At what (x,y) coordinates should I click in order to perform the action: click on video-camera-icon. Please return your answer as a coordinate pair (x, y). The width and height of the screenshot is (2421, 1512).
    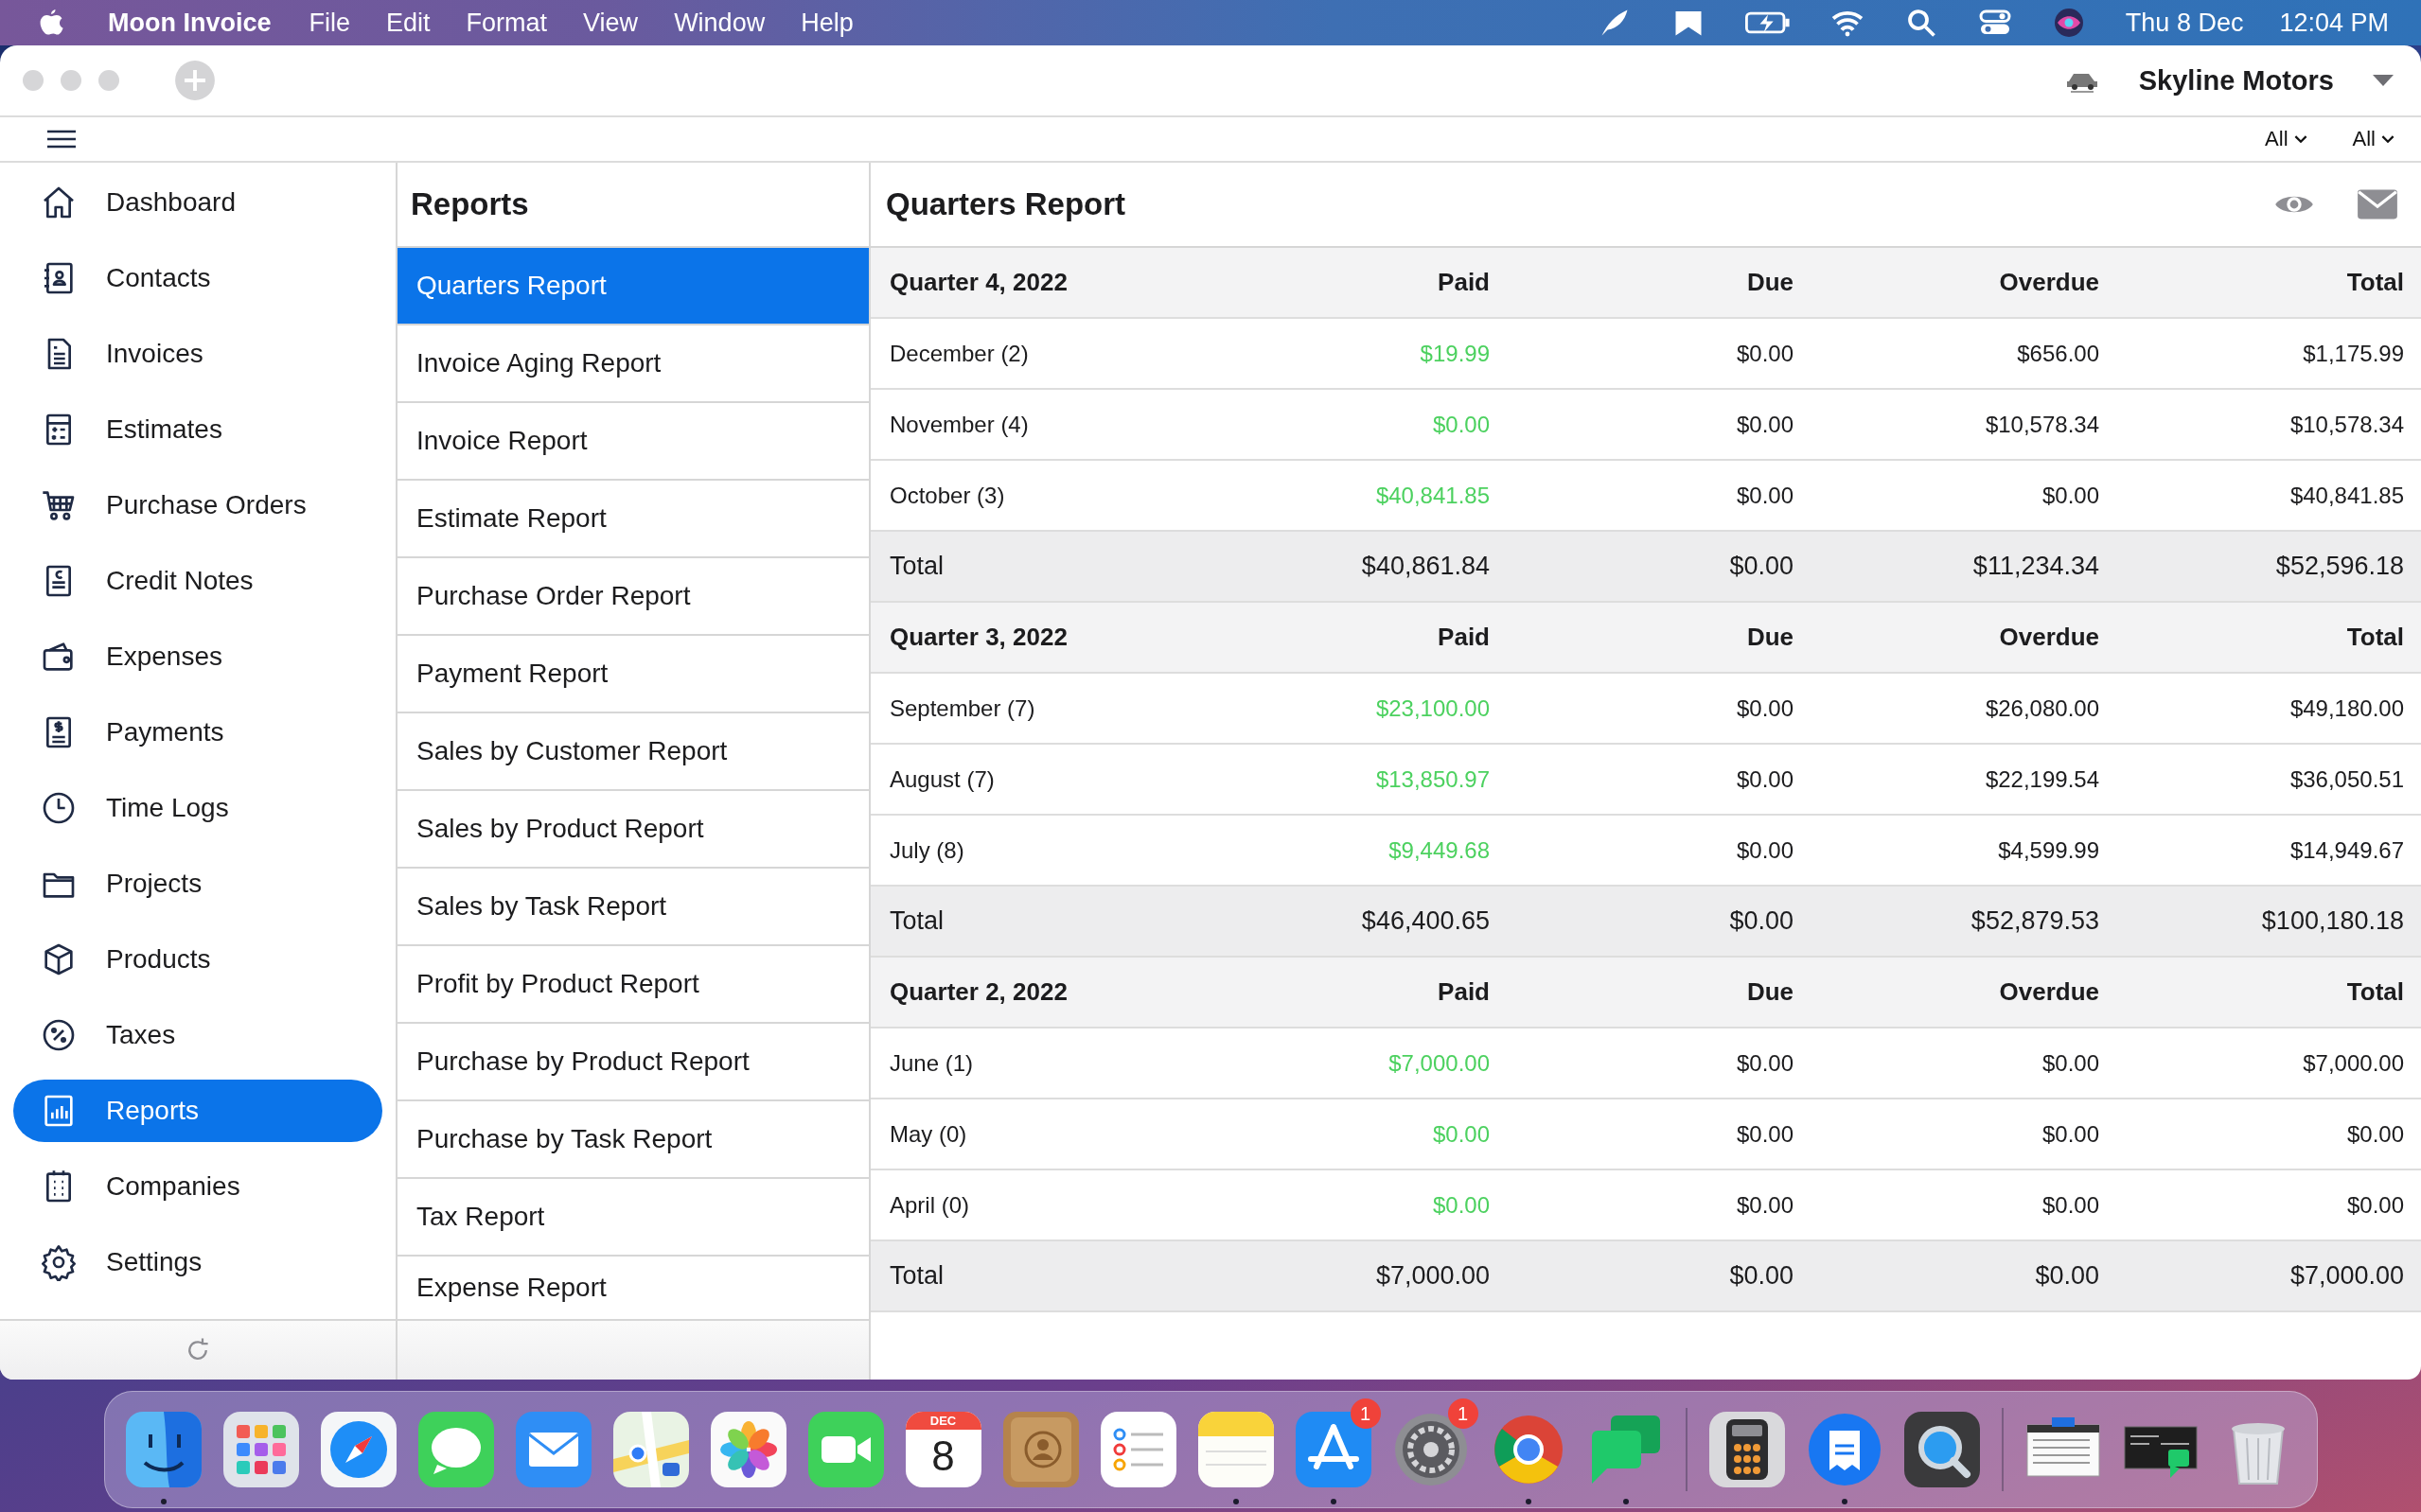
    Looking at the image, I should click on (846, 1449).